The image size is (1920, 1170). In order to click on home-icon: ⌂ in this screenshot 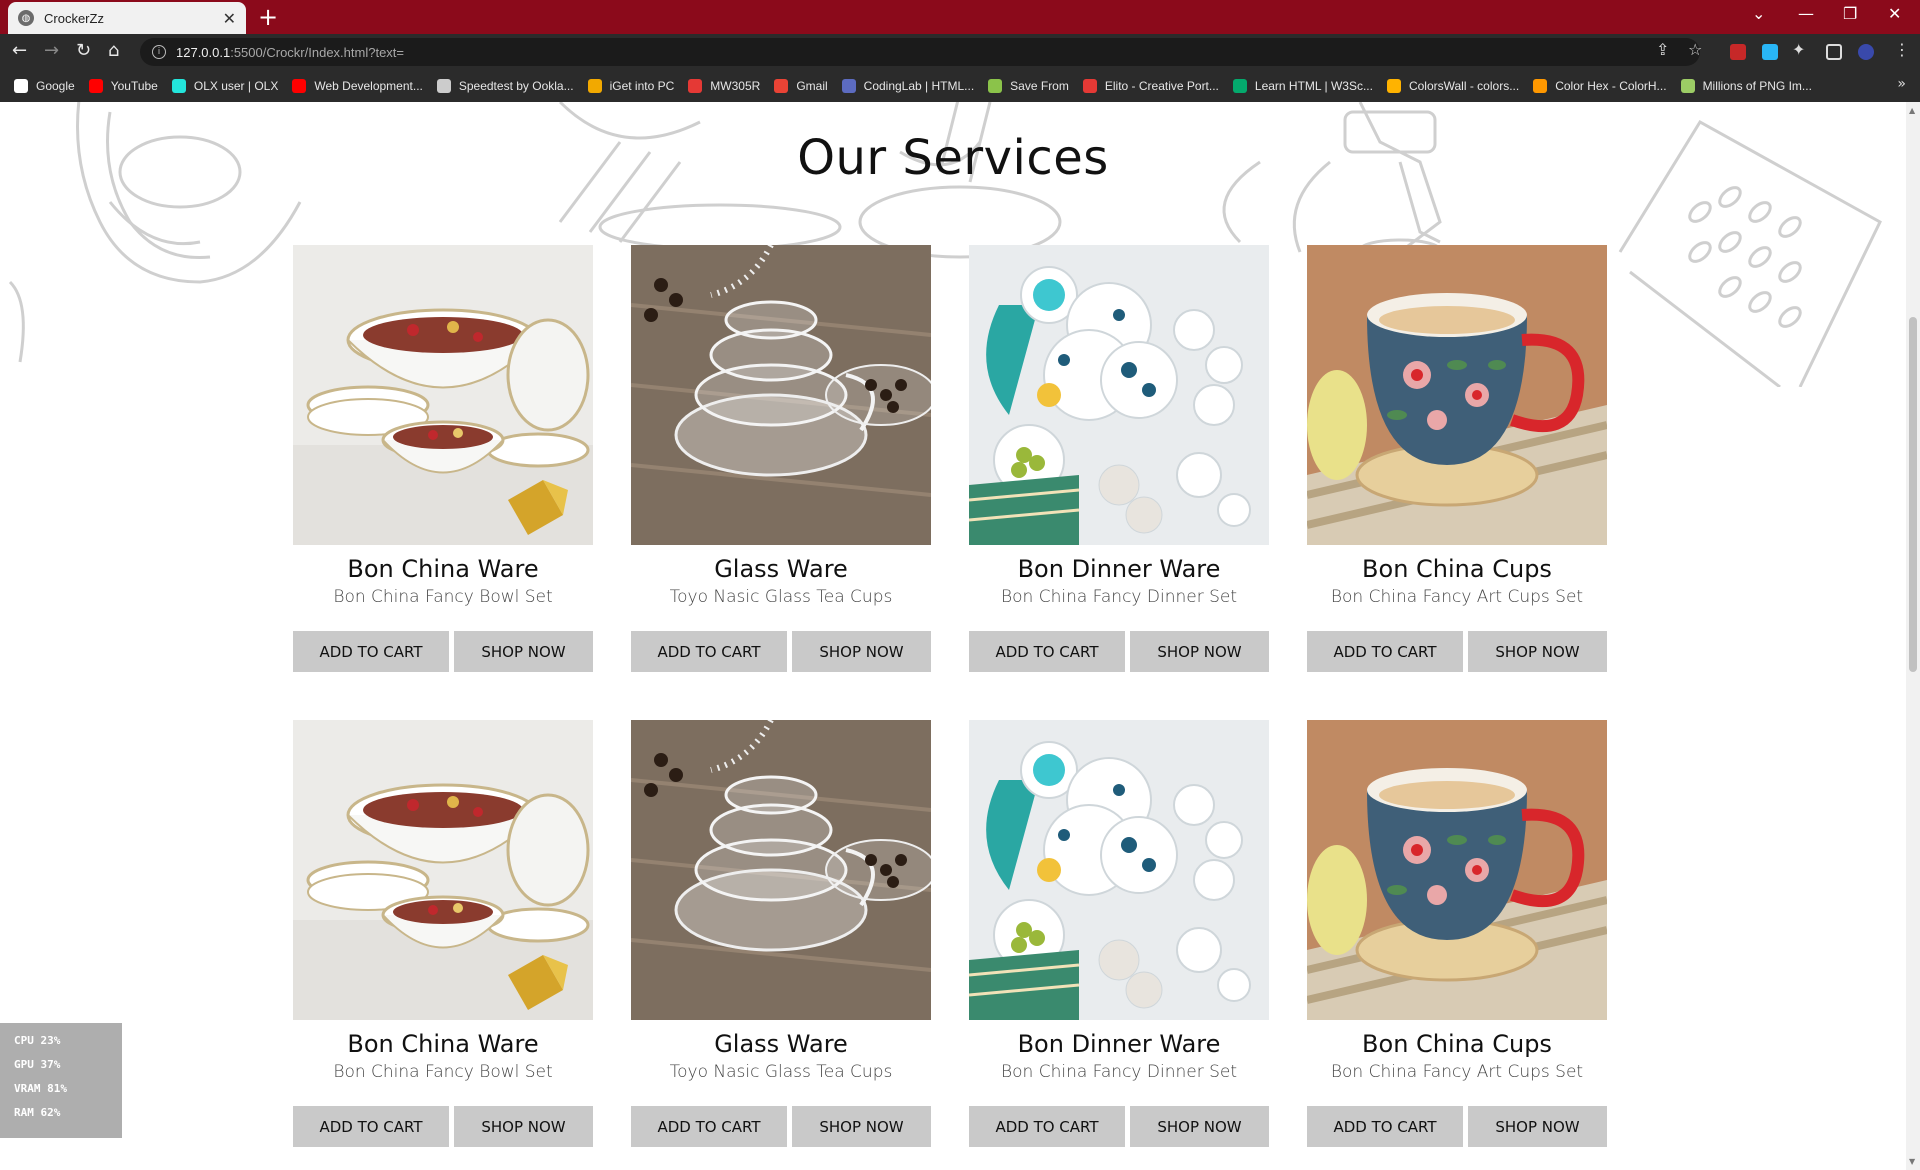, I will do `click(113, 50)`.